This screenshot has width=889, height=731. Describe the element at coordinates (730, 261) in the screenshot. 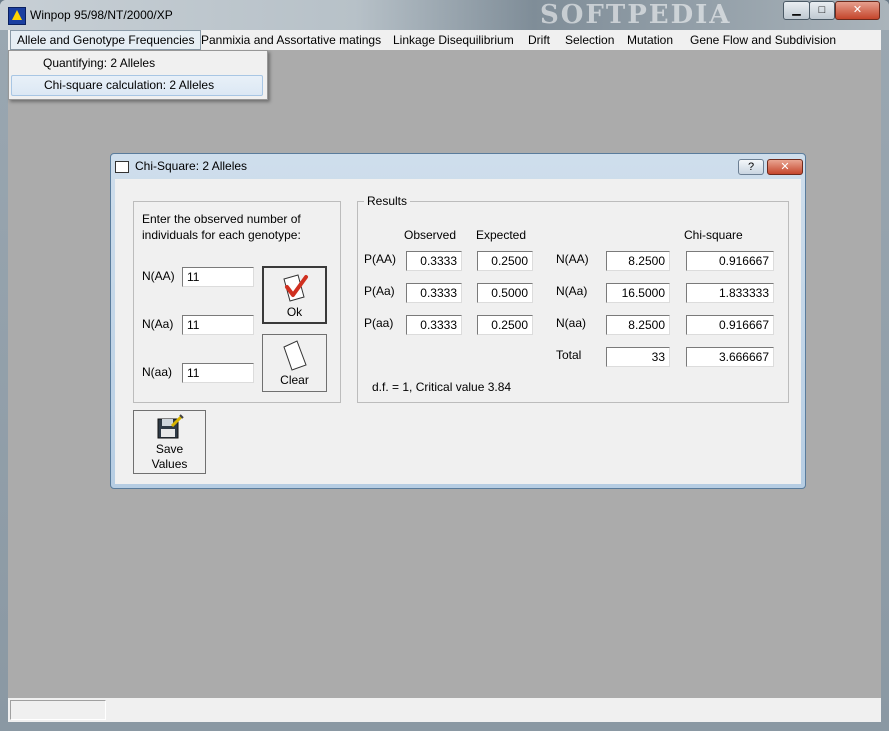

I see `chi-square-naa-upper: 0.916667` at that location.